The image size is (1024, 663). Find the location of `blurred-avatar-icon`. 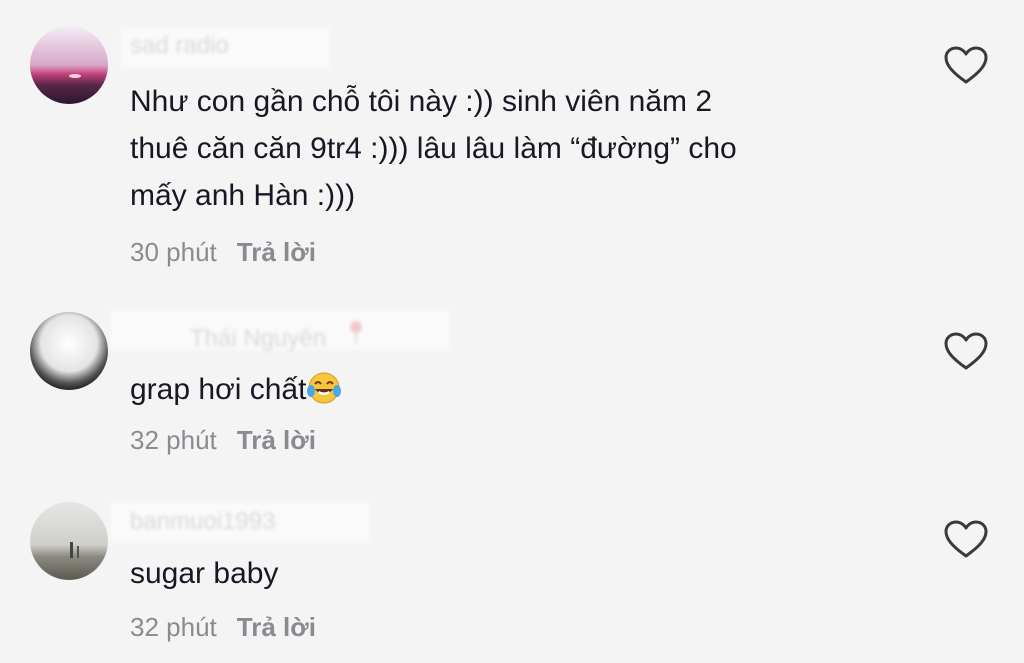

blurred-avatar-icon is located at coordinates (69, 351).